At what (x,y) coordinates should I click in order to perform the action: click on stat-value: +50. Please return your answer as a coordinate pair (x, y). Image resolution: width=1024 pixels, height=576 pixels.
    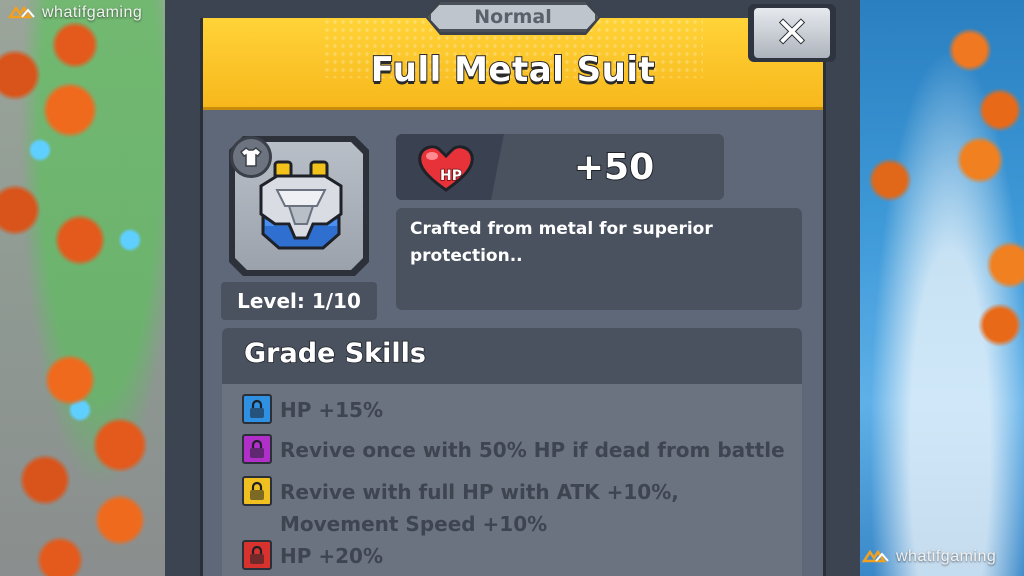
    Looking at the image, I should click on (614, 167).